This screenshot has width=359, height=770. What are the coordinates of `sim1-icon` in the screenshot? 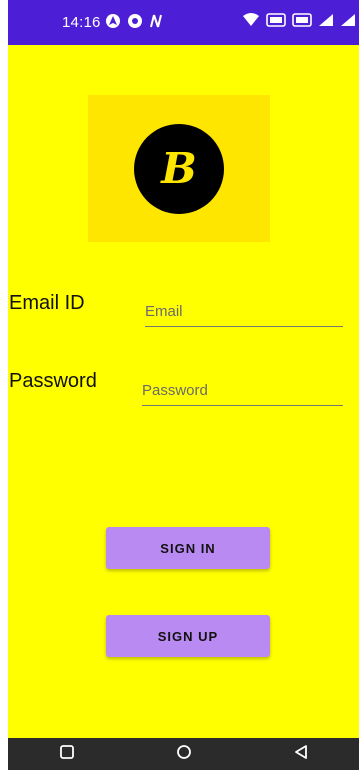 It's located at (276, 22).